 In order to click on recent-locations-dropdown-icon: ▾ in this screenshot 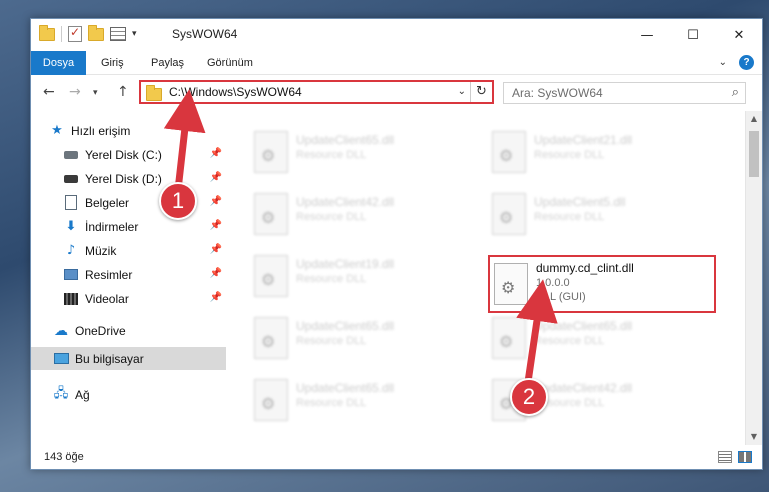, I will do `click(95, 93)`.